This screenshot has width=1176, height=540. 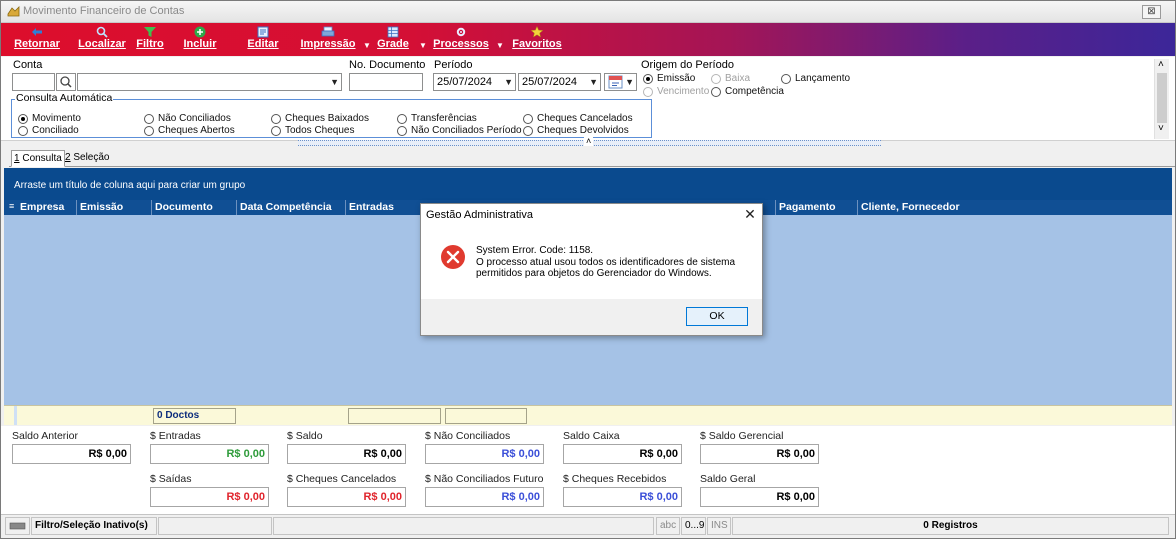 I want to click on origem-vencimento-radio, so click(x=648, y=92).